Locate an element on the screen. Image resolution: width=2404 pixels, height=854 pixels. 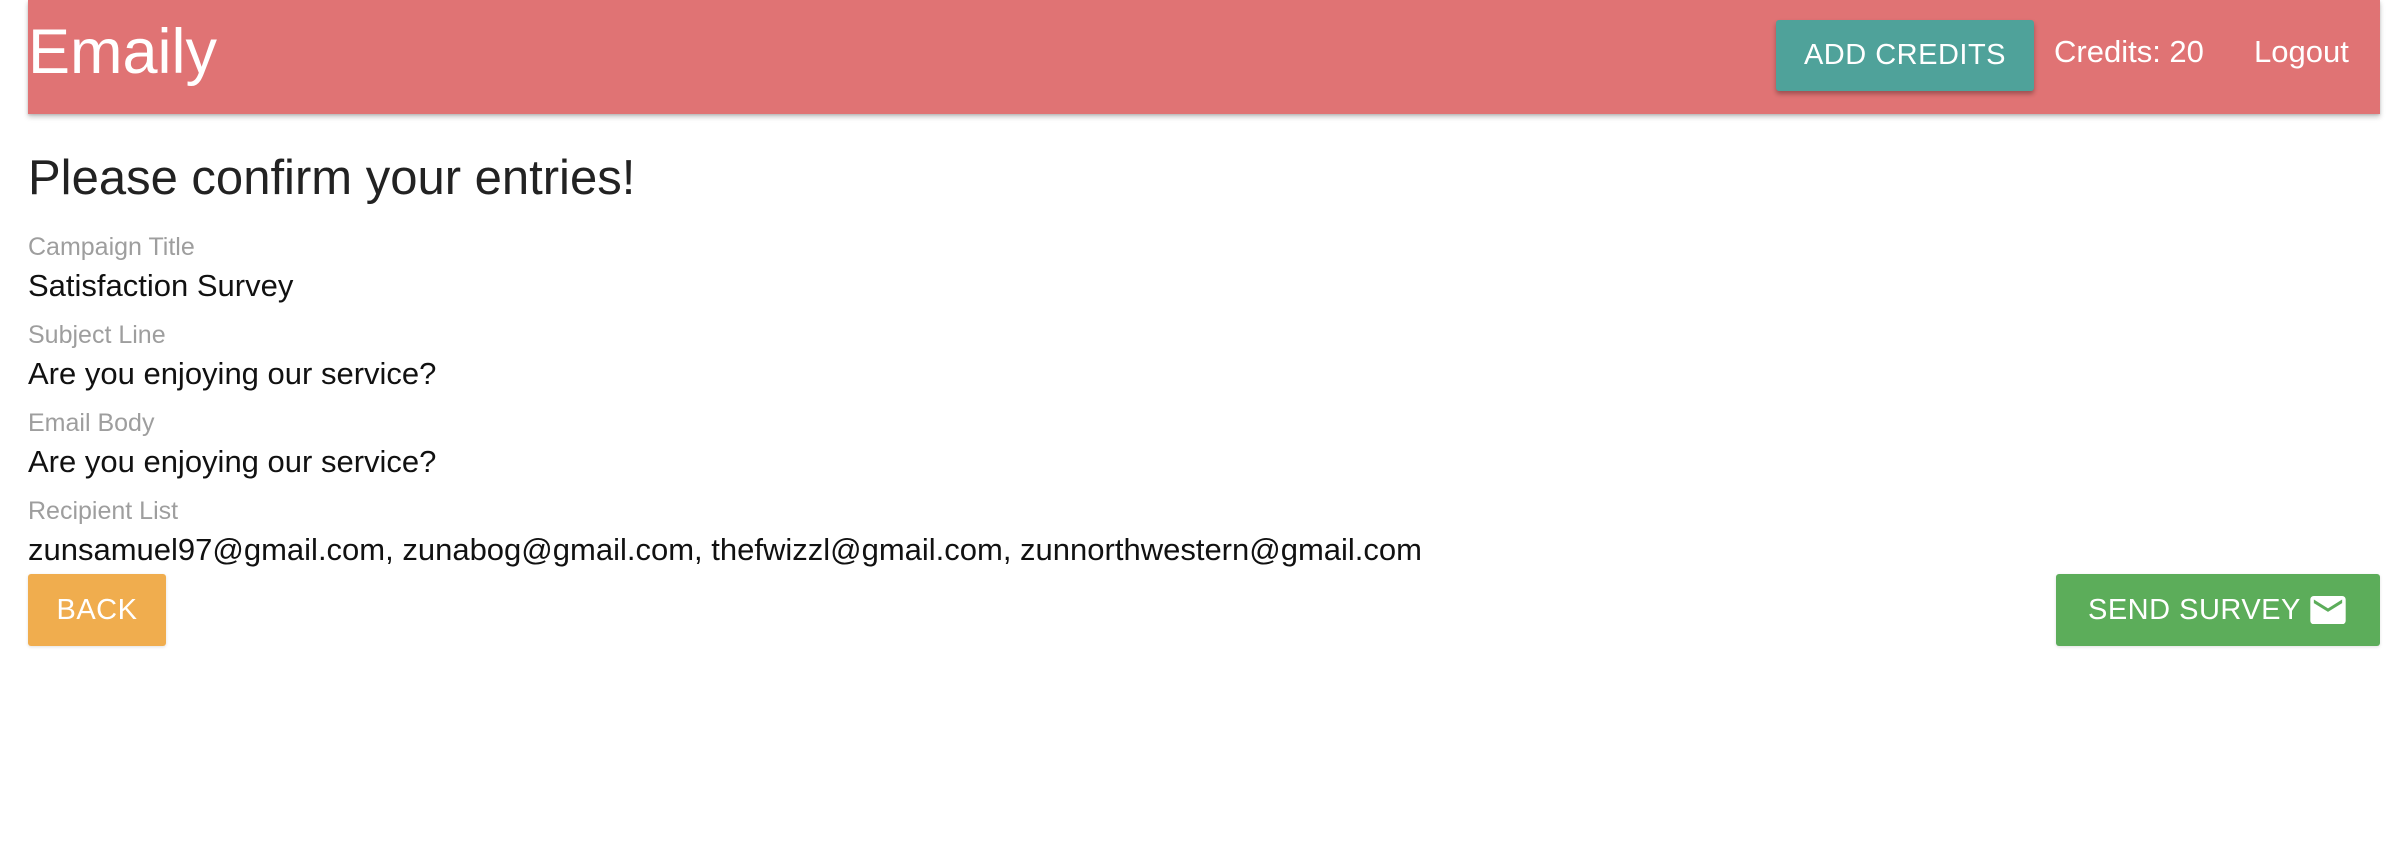
logout-link: Logout is located at coordinates (2301, 52).